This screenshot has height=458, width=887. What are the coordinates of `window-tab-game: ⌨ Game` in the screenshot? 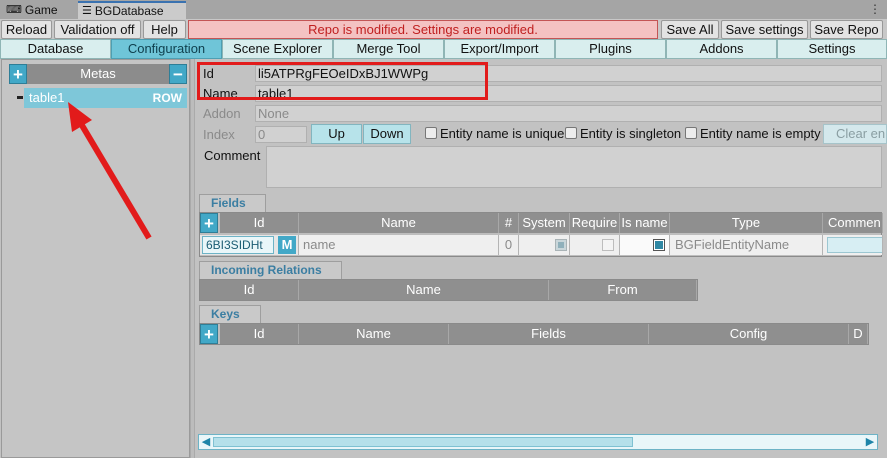 It's located at (38, 10).